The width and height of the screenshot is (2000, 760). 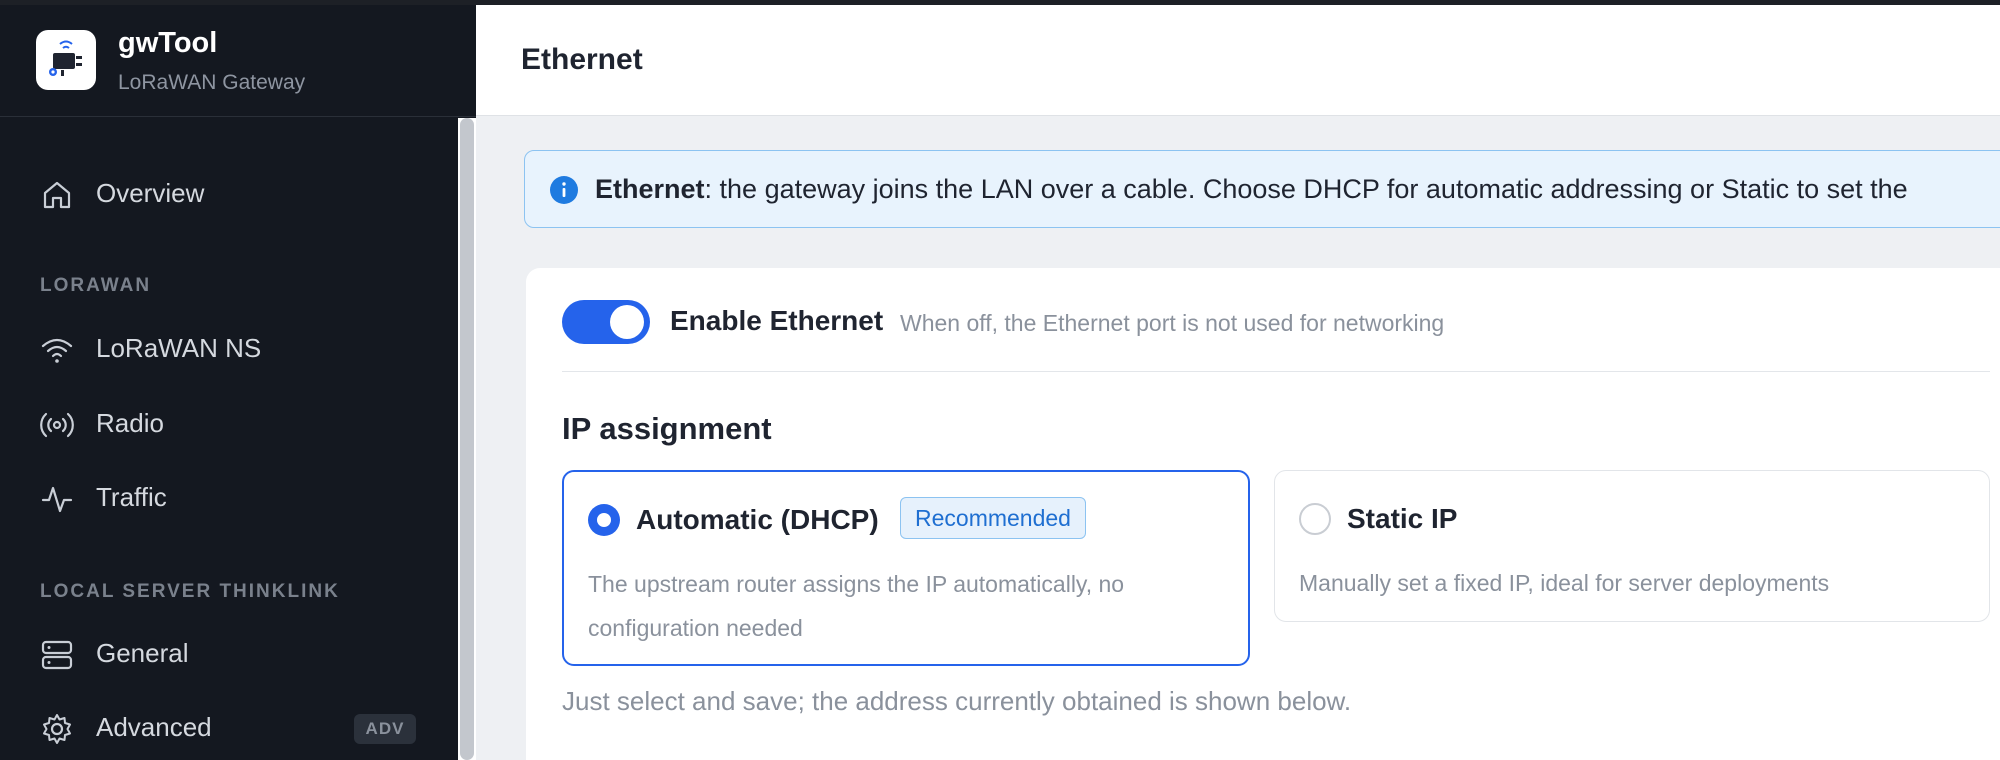 I want to click on page-title: Ethernet, so click(x=582, y=59).